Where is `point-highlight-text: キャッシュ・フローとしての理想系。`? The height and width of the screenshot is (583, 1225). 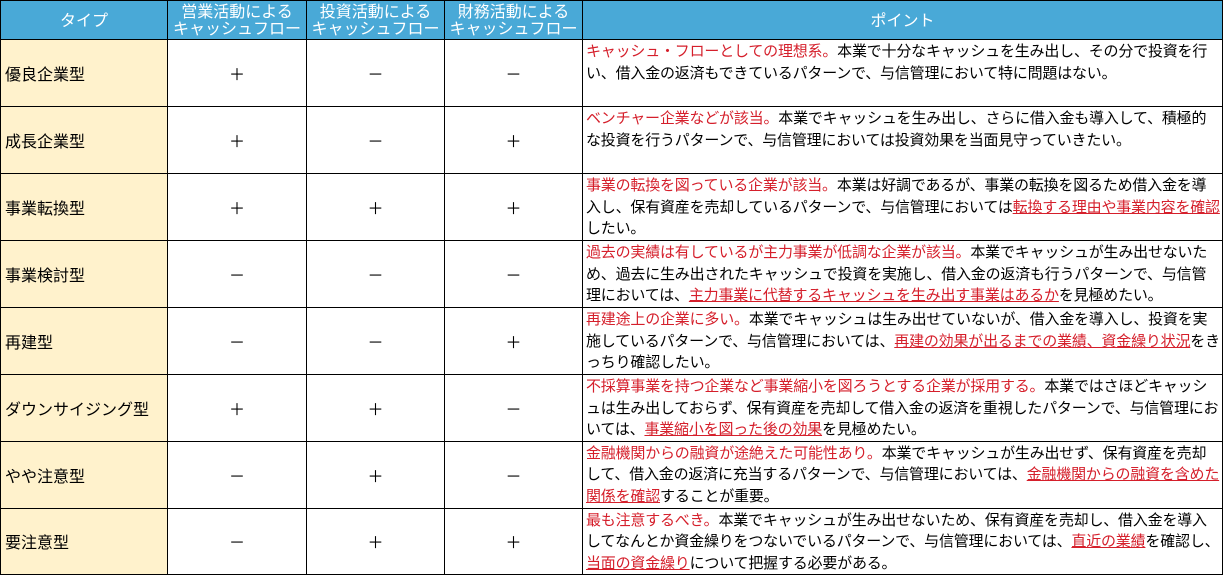 point-highlight-text: キャッシュ・フローとしての理想系。 is located at coordinates (712, 51).